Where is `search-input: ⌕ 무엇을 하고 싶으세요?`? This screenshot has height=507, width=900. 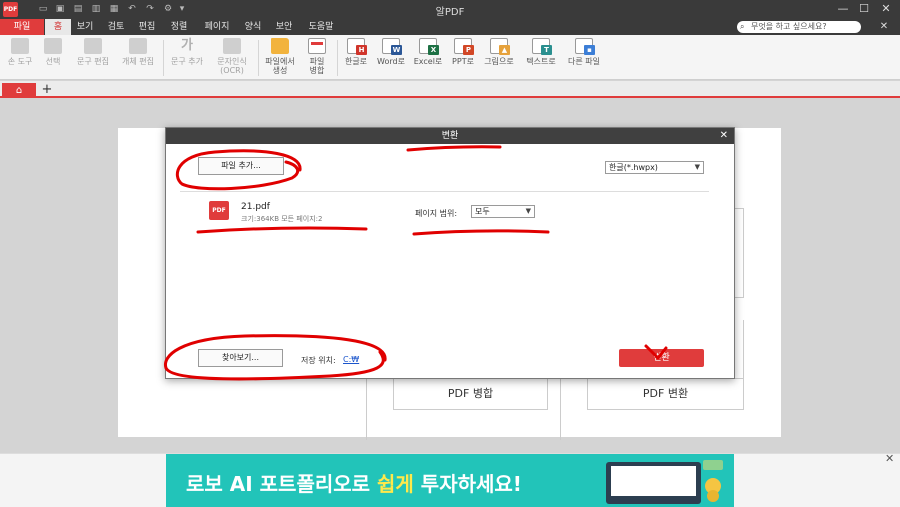
search-input: ⌕ 무엇을 하고 싶으세요? is located at coordinates (799, 27).